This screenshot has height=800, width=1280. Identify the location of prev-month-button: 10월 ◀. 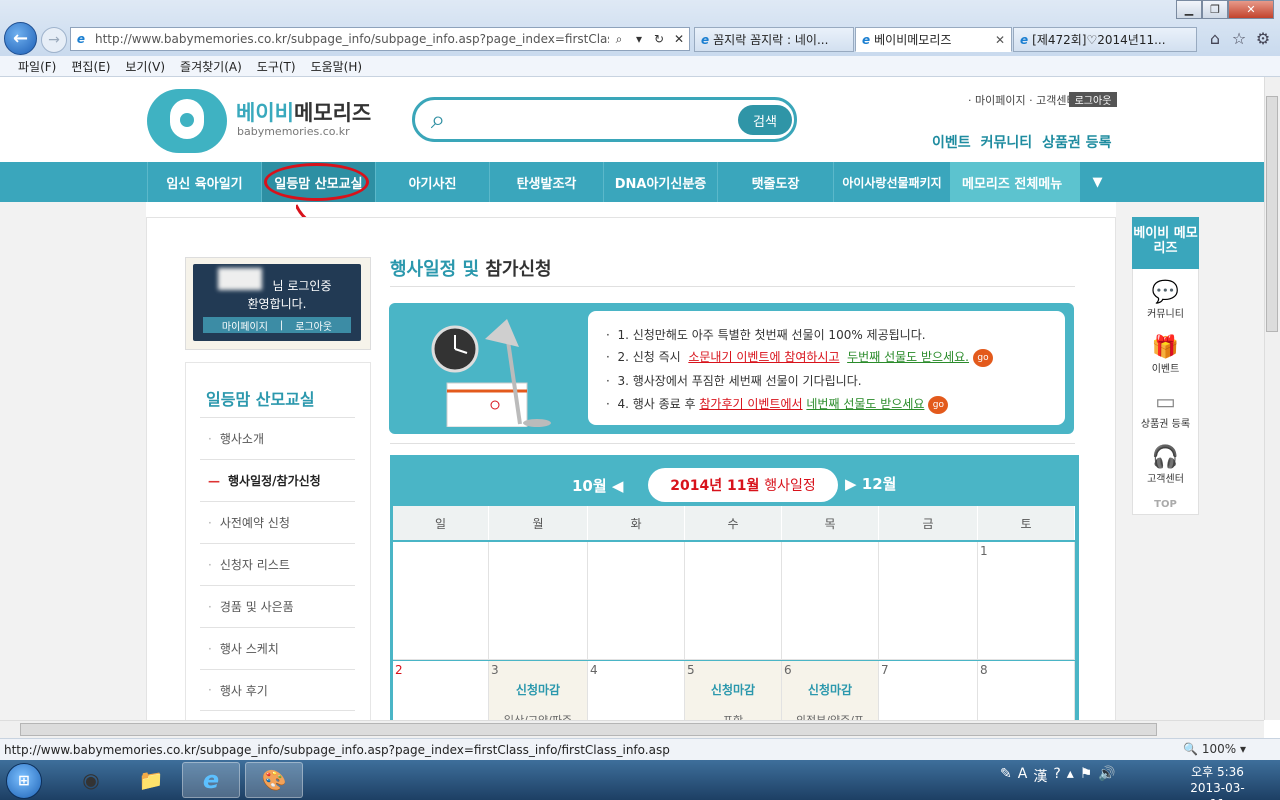
(597, 485).